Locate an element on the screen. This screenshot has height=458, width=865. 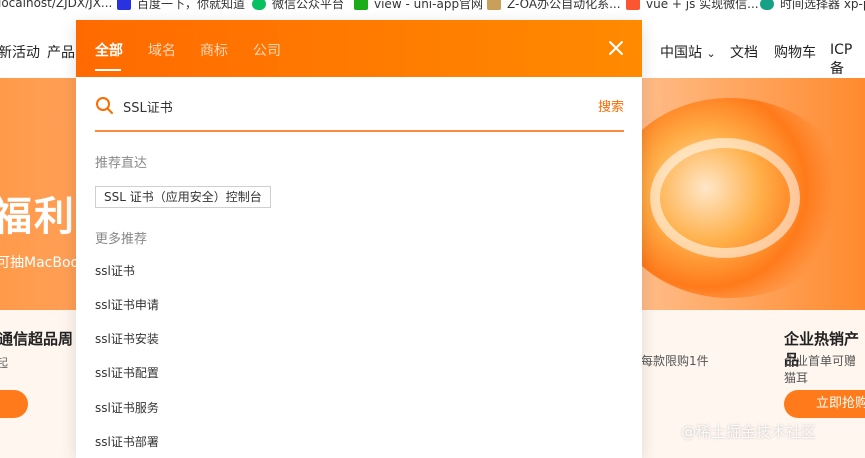
bookmark-label: view - uni-app官网 is located at coordinates (429, 5).